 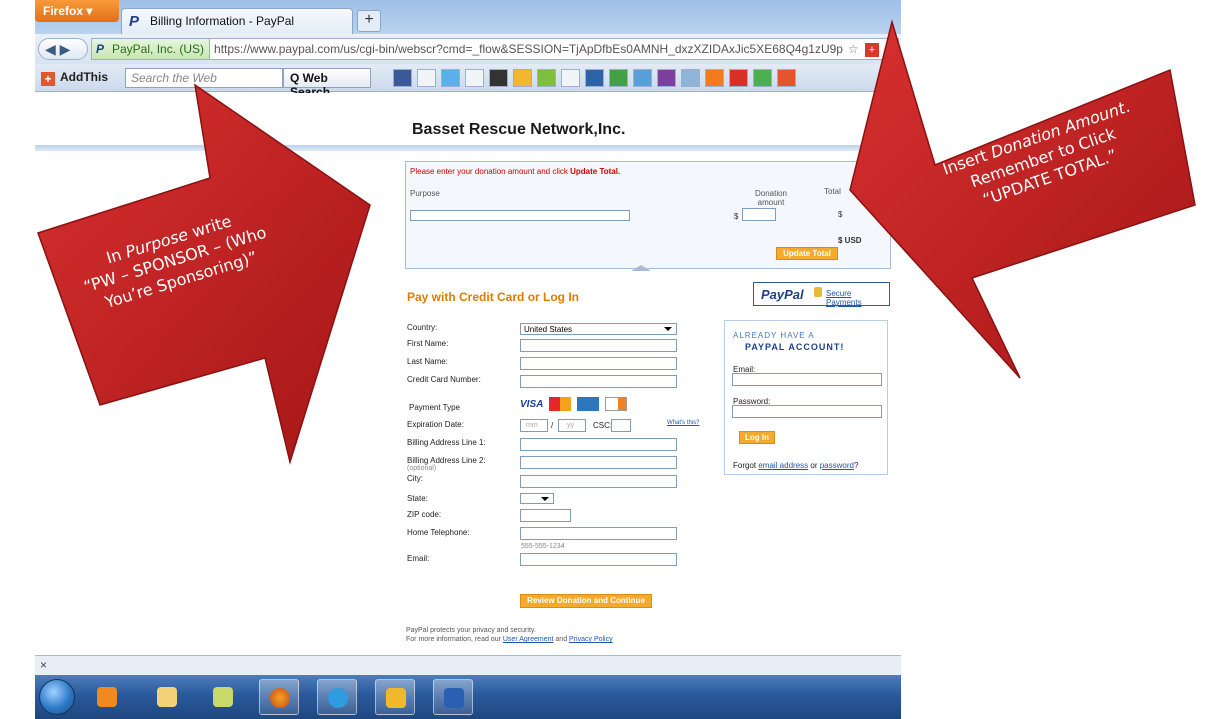 I want to click on right-callout-arrow, so click(x=1022, y=199).